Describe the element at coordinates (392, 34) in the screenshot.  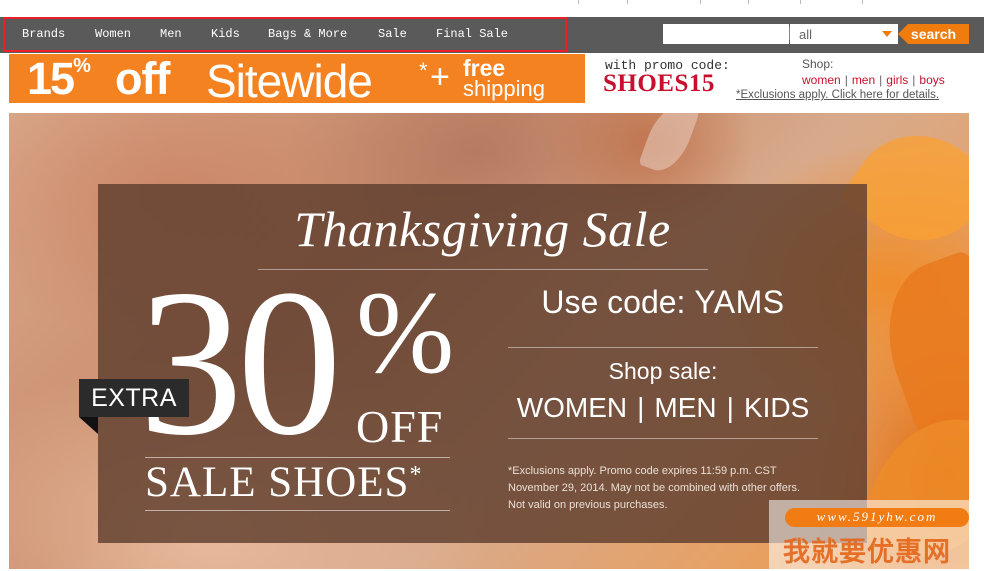
I see `nav-item-sale: Sale` at that location.